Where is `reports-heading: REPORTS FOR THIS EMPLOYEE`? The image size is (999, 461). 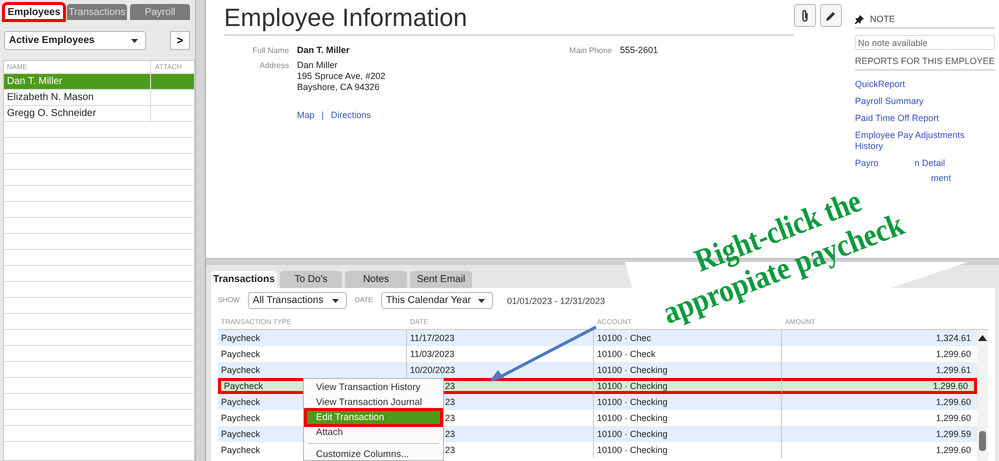 reports-heading: REPORTS FOR THIS EMPLOYEE is located at coordinates (925, 63).